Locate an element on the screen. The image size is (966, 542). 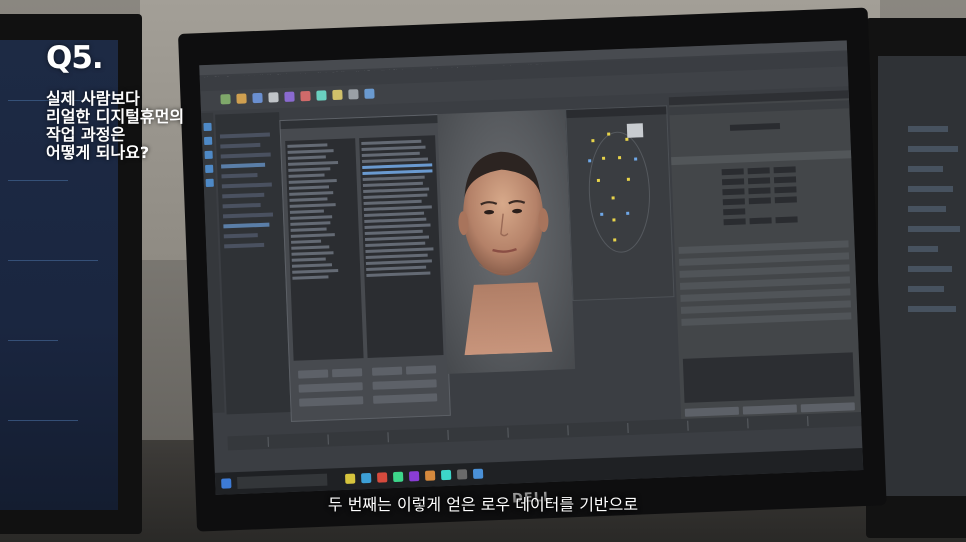
windows-taskbar-icon is located at coordinates (539, 471).